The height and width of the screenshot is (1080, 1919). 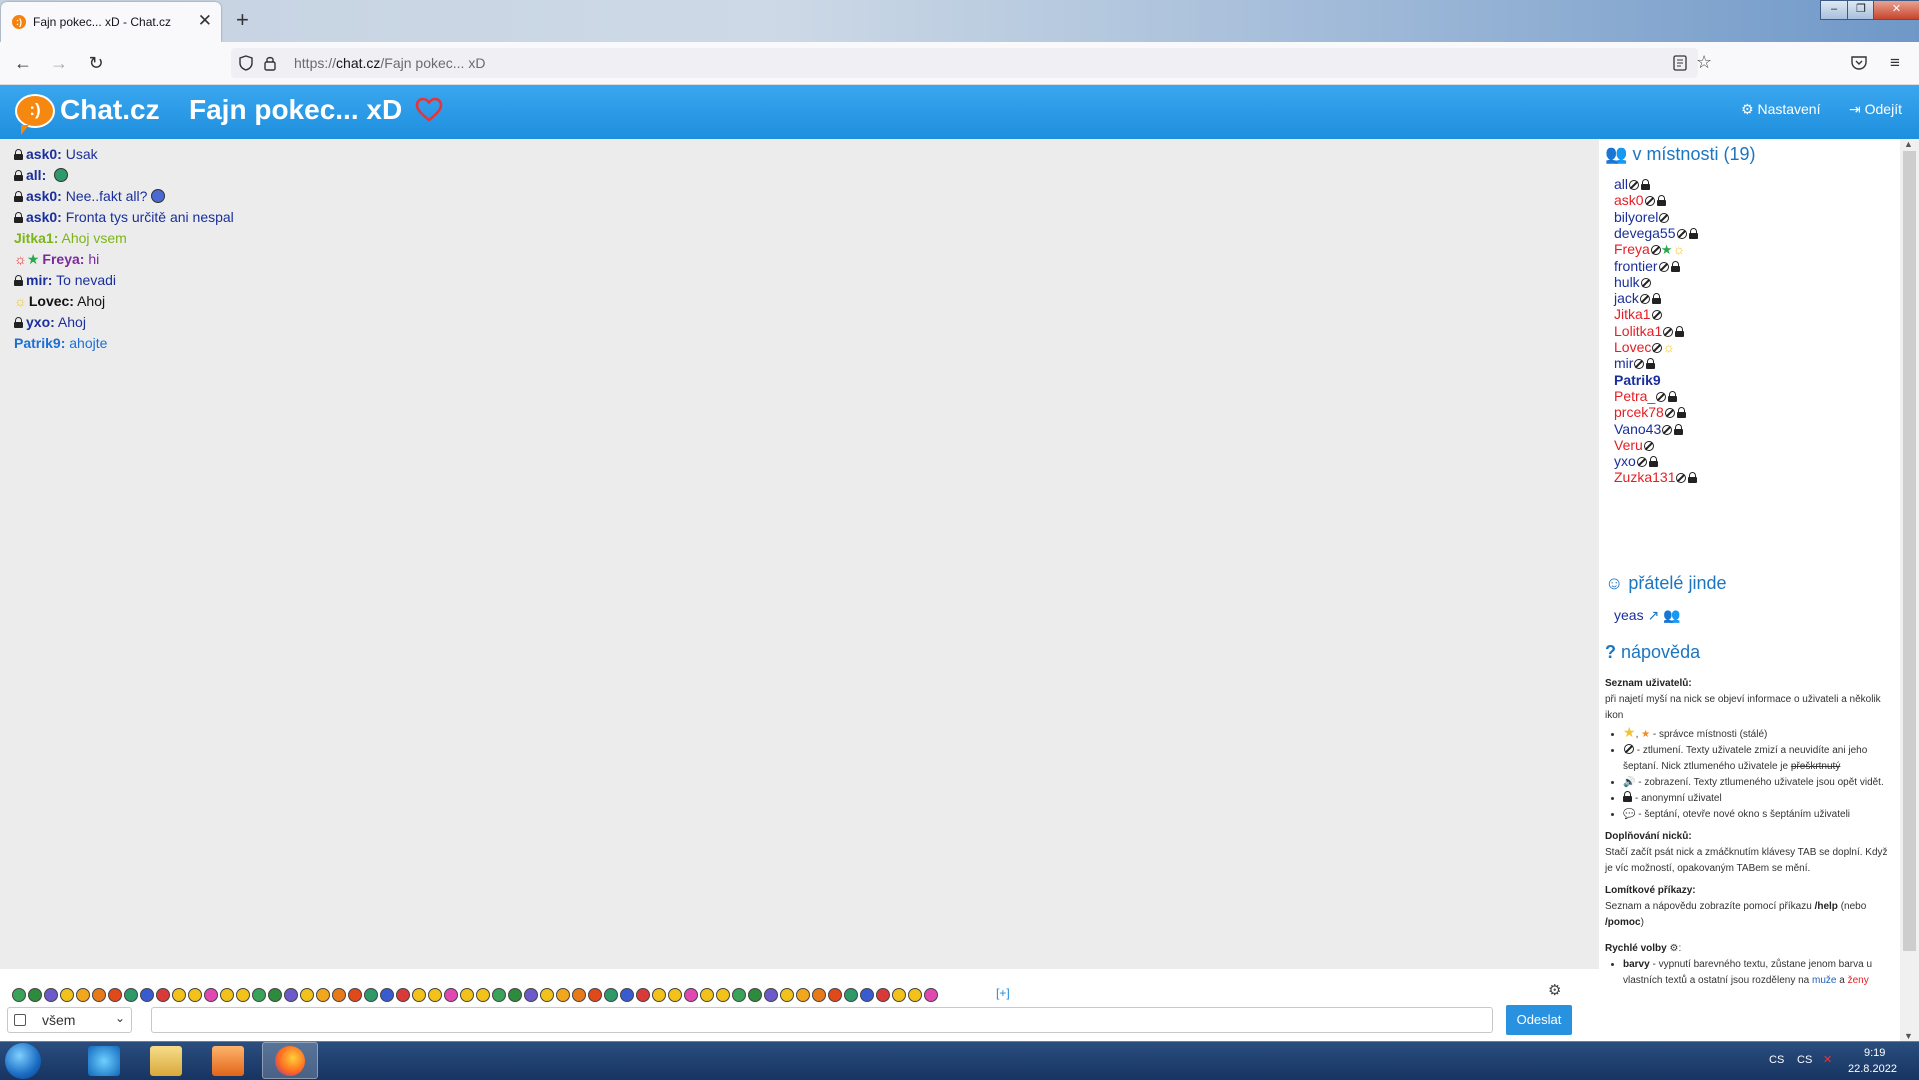 What do you see at coordinates (290, 1060) in the screenshot?
I see `firefox-taskbar-item` at bounding box center [290, 1060].